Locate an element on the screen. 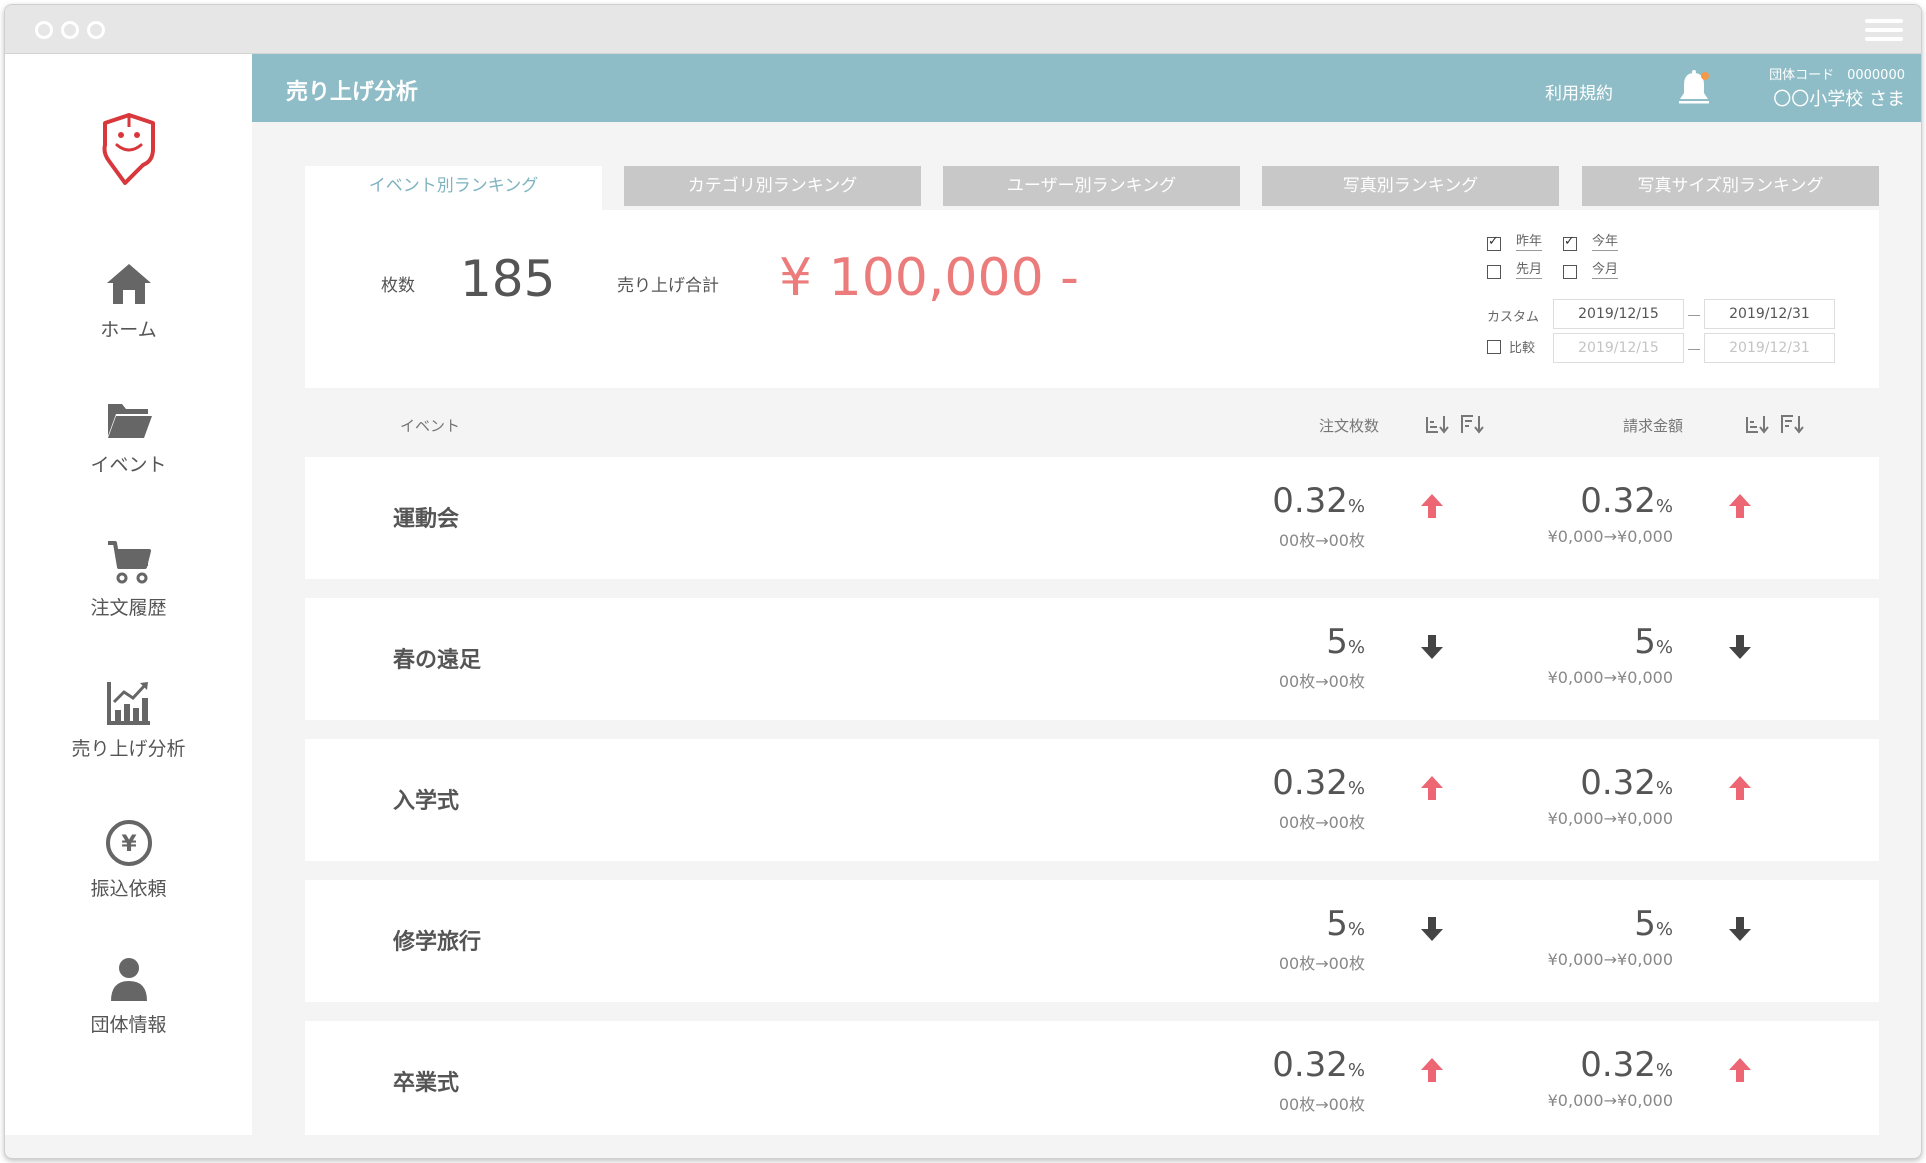  table-row: 入学式 0.32% 00枚→00枚 0.32% ¥0,000→¥0,000 is located at coordinates (1092, 800).